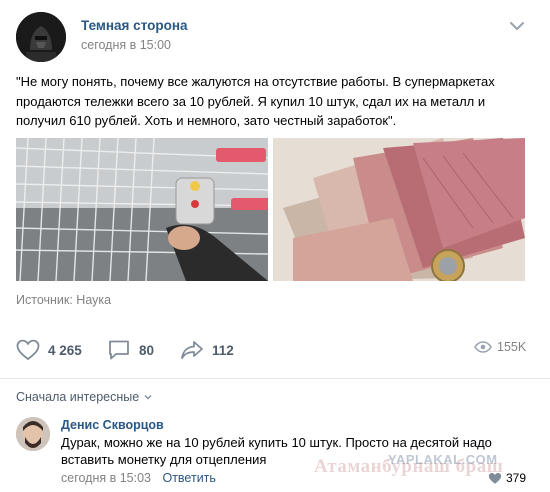 Image resolution: width=550 pixels, height=492 pixels. What do you see at coordinates (78, 397) in the screenshot?
I see `sort-label: Сначала интересные` at bounding box center [78, 397].